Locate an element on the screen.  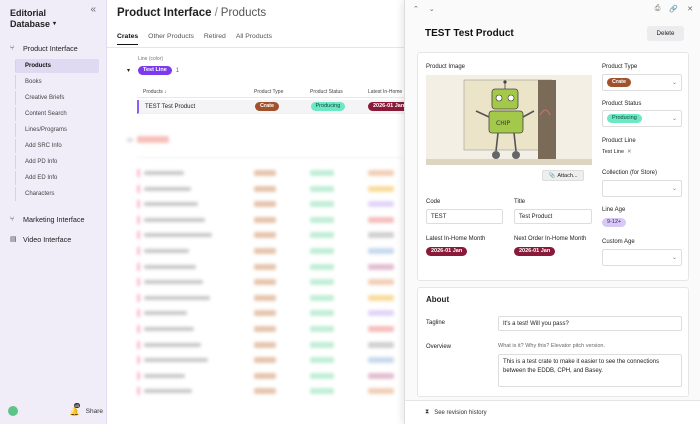
column-header: Latest In-Home is located at coordinates (386, 92).